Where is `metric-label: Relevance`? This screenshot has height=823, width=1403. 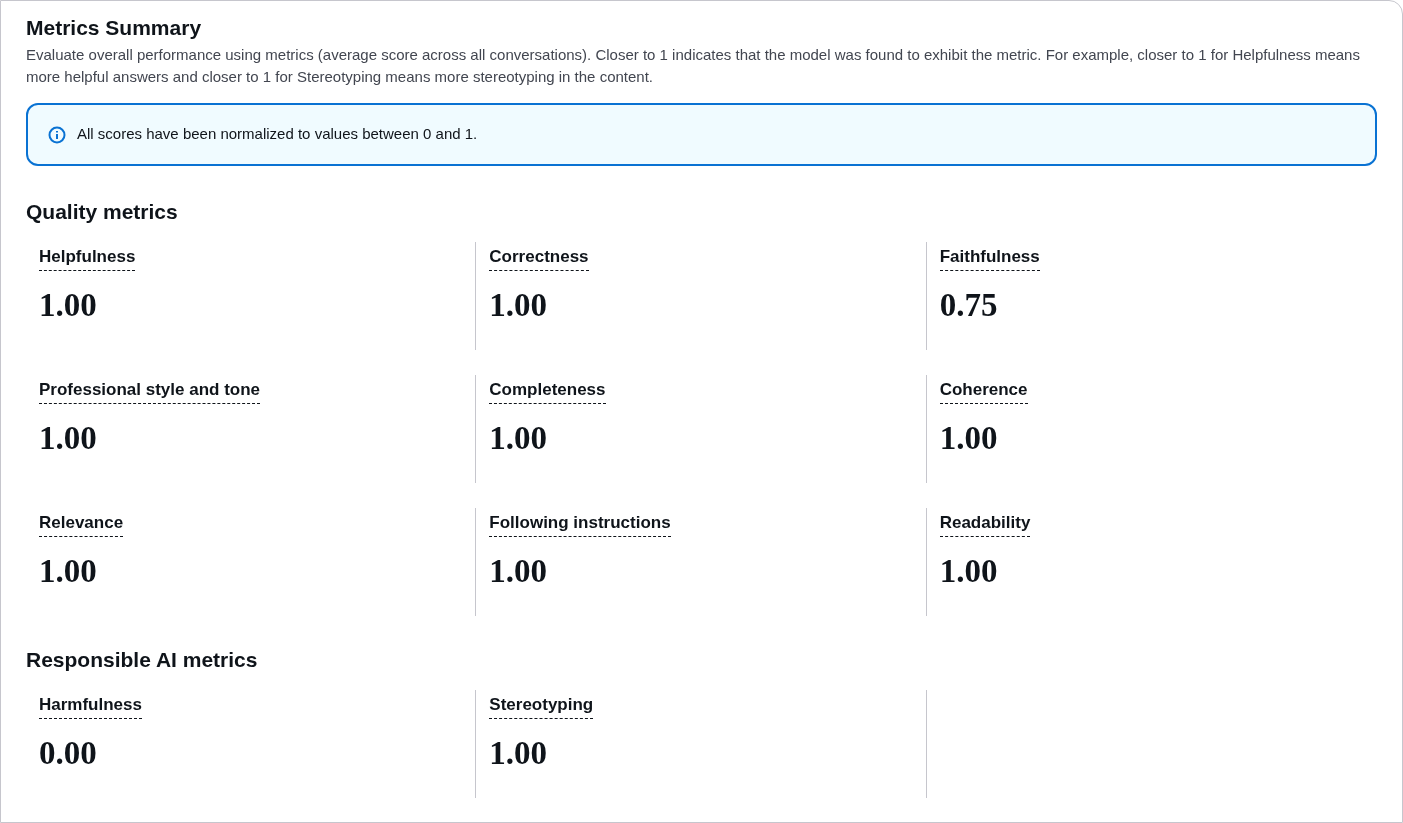 metric-label: Relevance is located at coordinates (81, 524).